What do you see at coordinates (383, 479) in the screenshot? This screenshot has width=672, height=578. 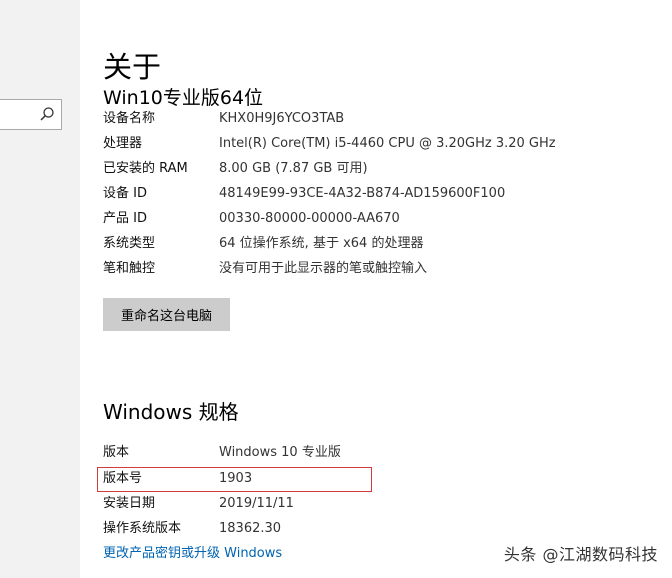 I see `windows-spec-row: 版本号 1903` at bounding box center [383, 479].